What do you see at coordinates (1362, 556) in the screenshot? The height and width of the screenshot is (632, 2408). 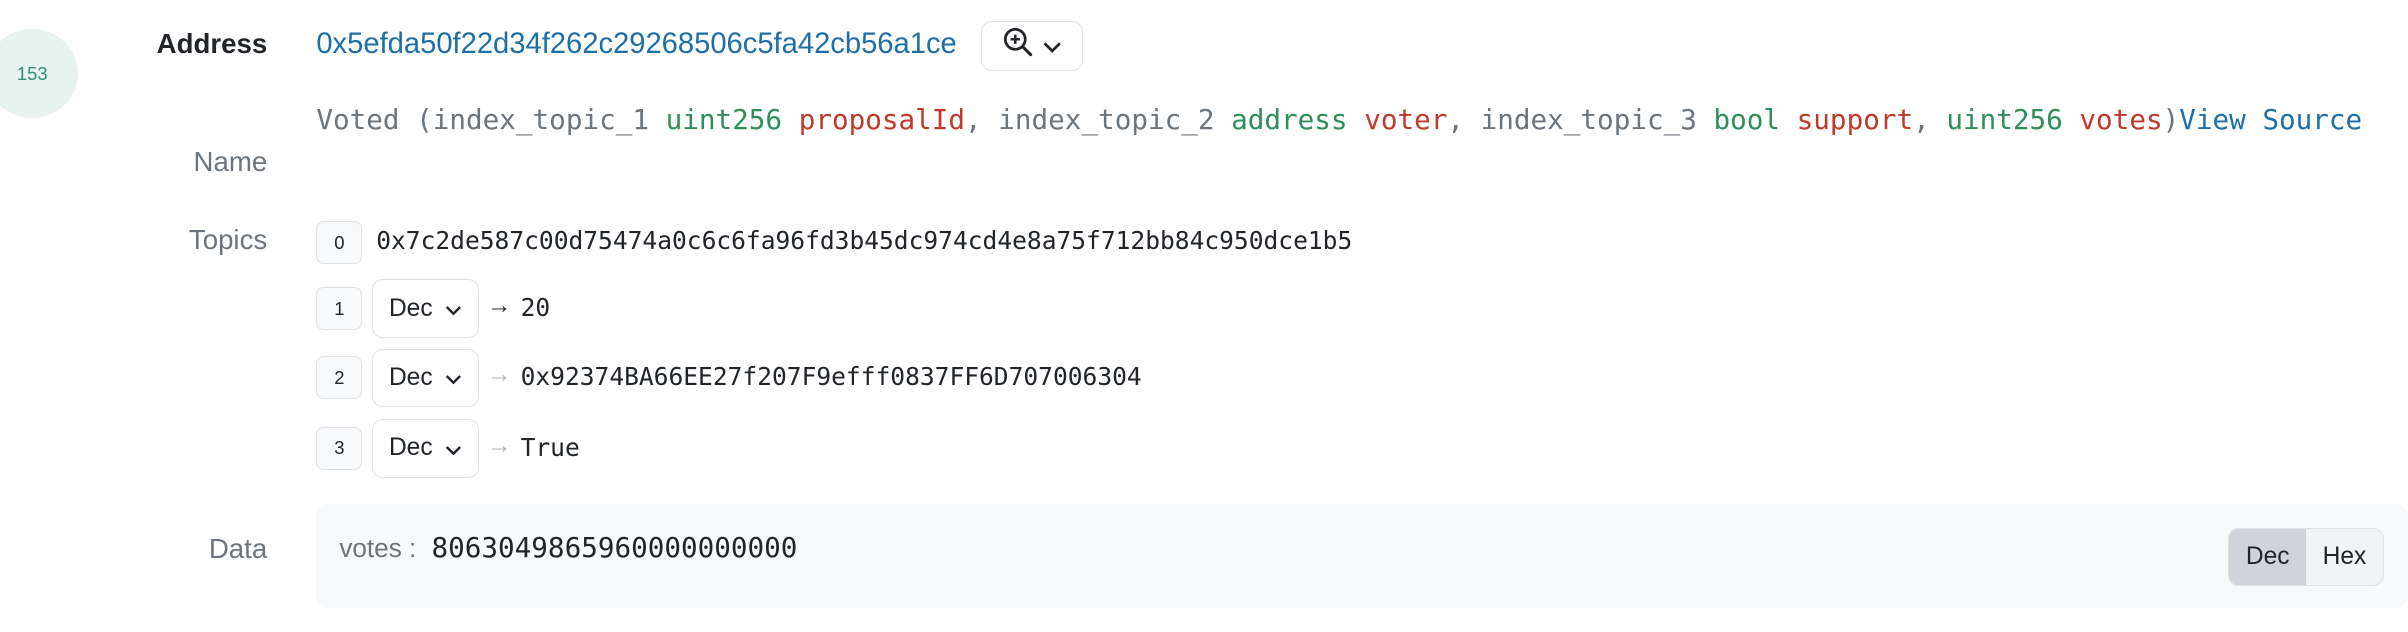 I see `data-panel: votes : 8063049865960000000000 Dec Hex` at bounding box center [1362, 556].